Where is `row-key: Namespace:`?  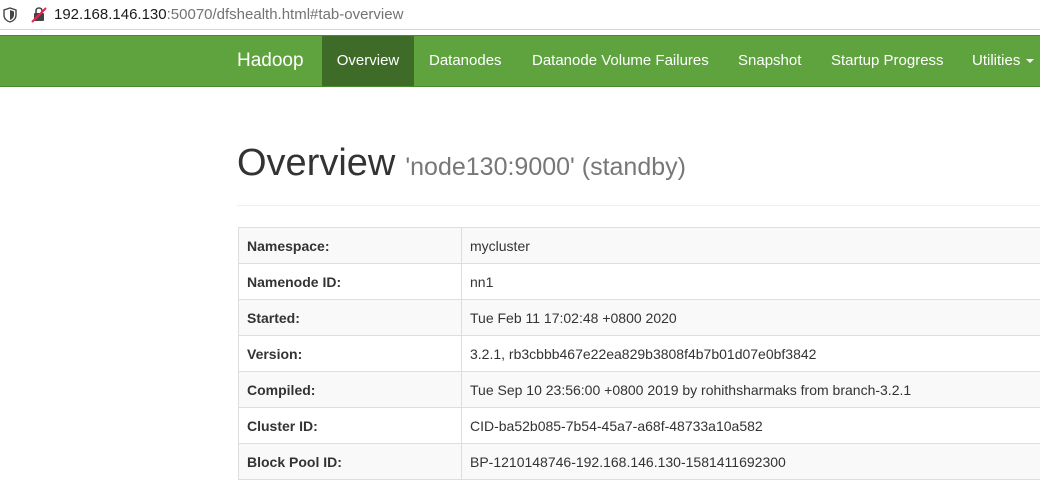
row-key: Namespace: is located at coordinates (350, 245).